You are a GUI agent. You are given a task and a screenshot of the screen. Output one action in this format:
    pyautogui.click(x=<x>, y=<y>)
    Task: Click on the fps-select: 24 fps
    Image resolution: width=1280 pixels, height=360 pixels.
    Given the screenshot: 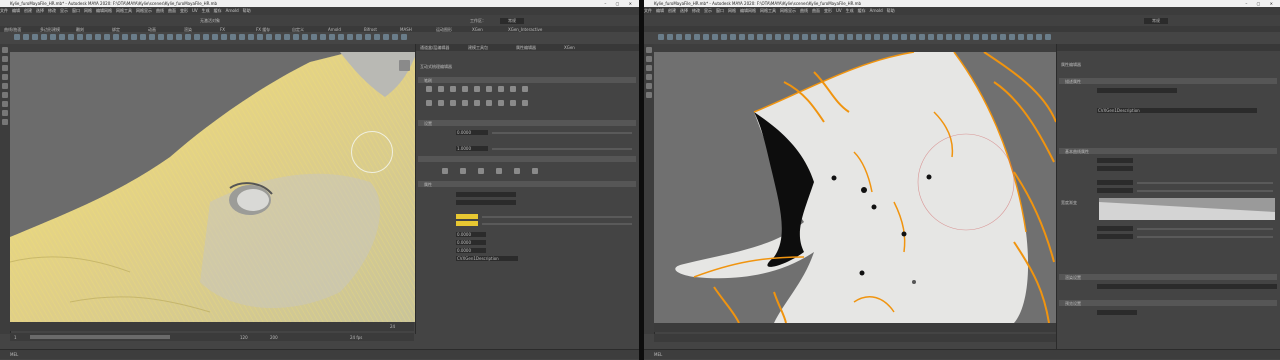 What is the action you would take?
    pyautogui.click(x=356, y=337)
    